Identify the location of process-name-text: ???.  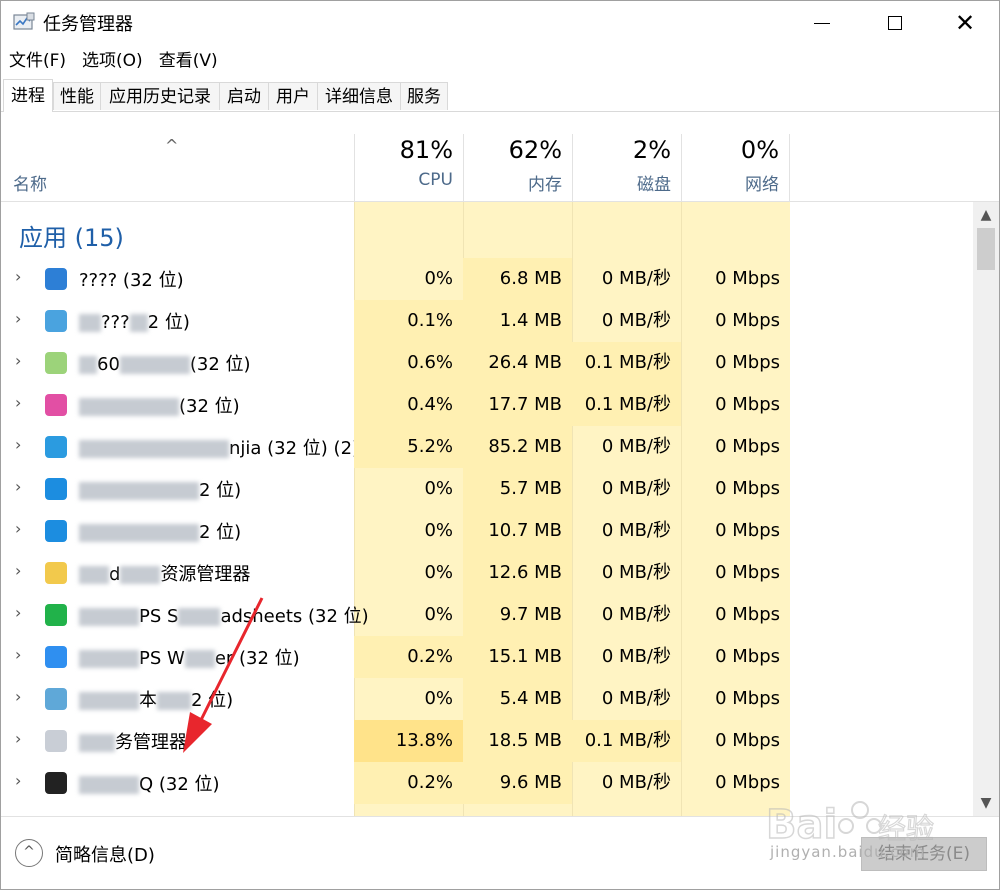
(115, 322).